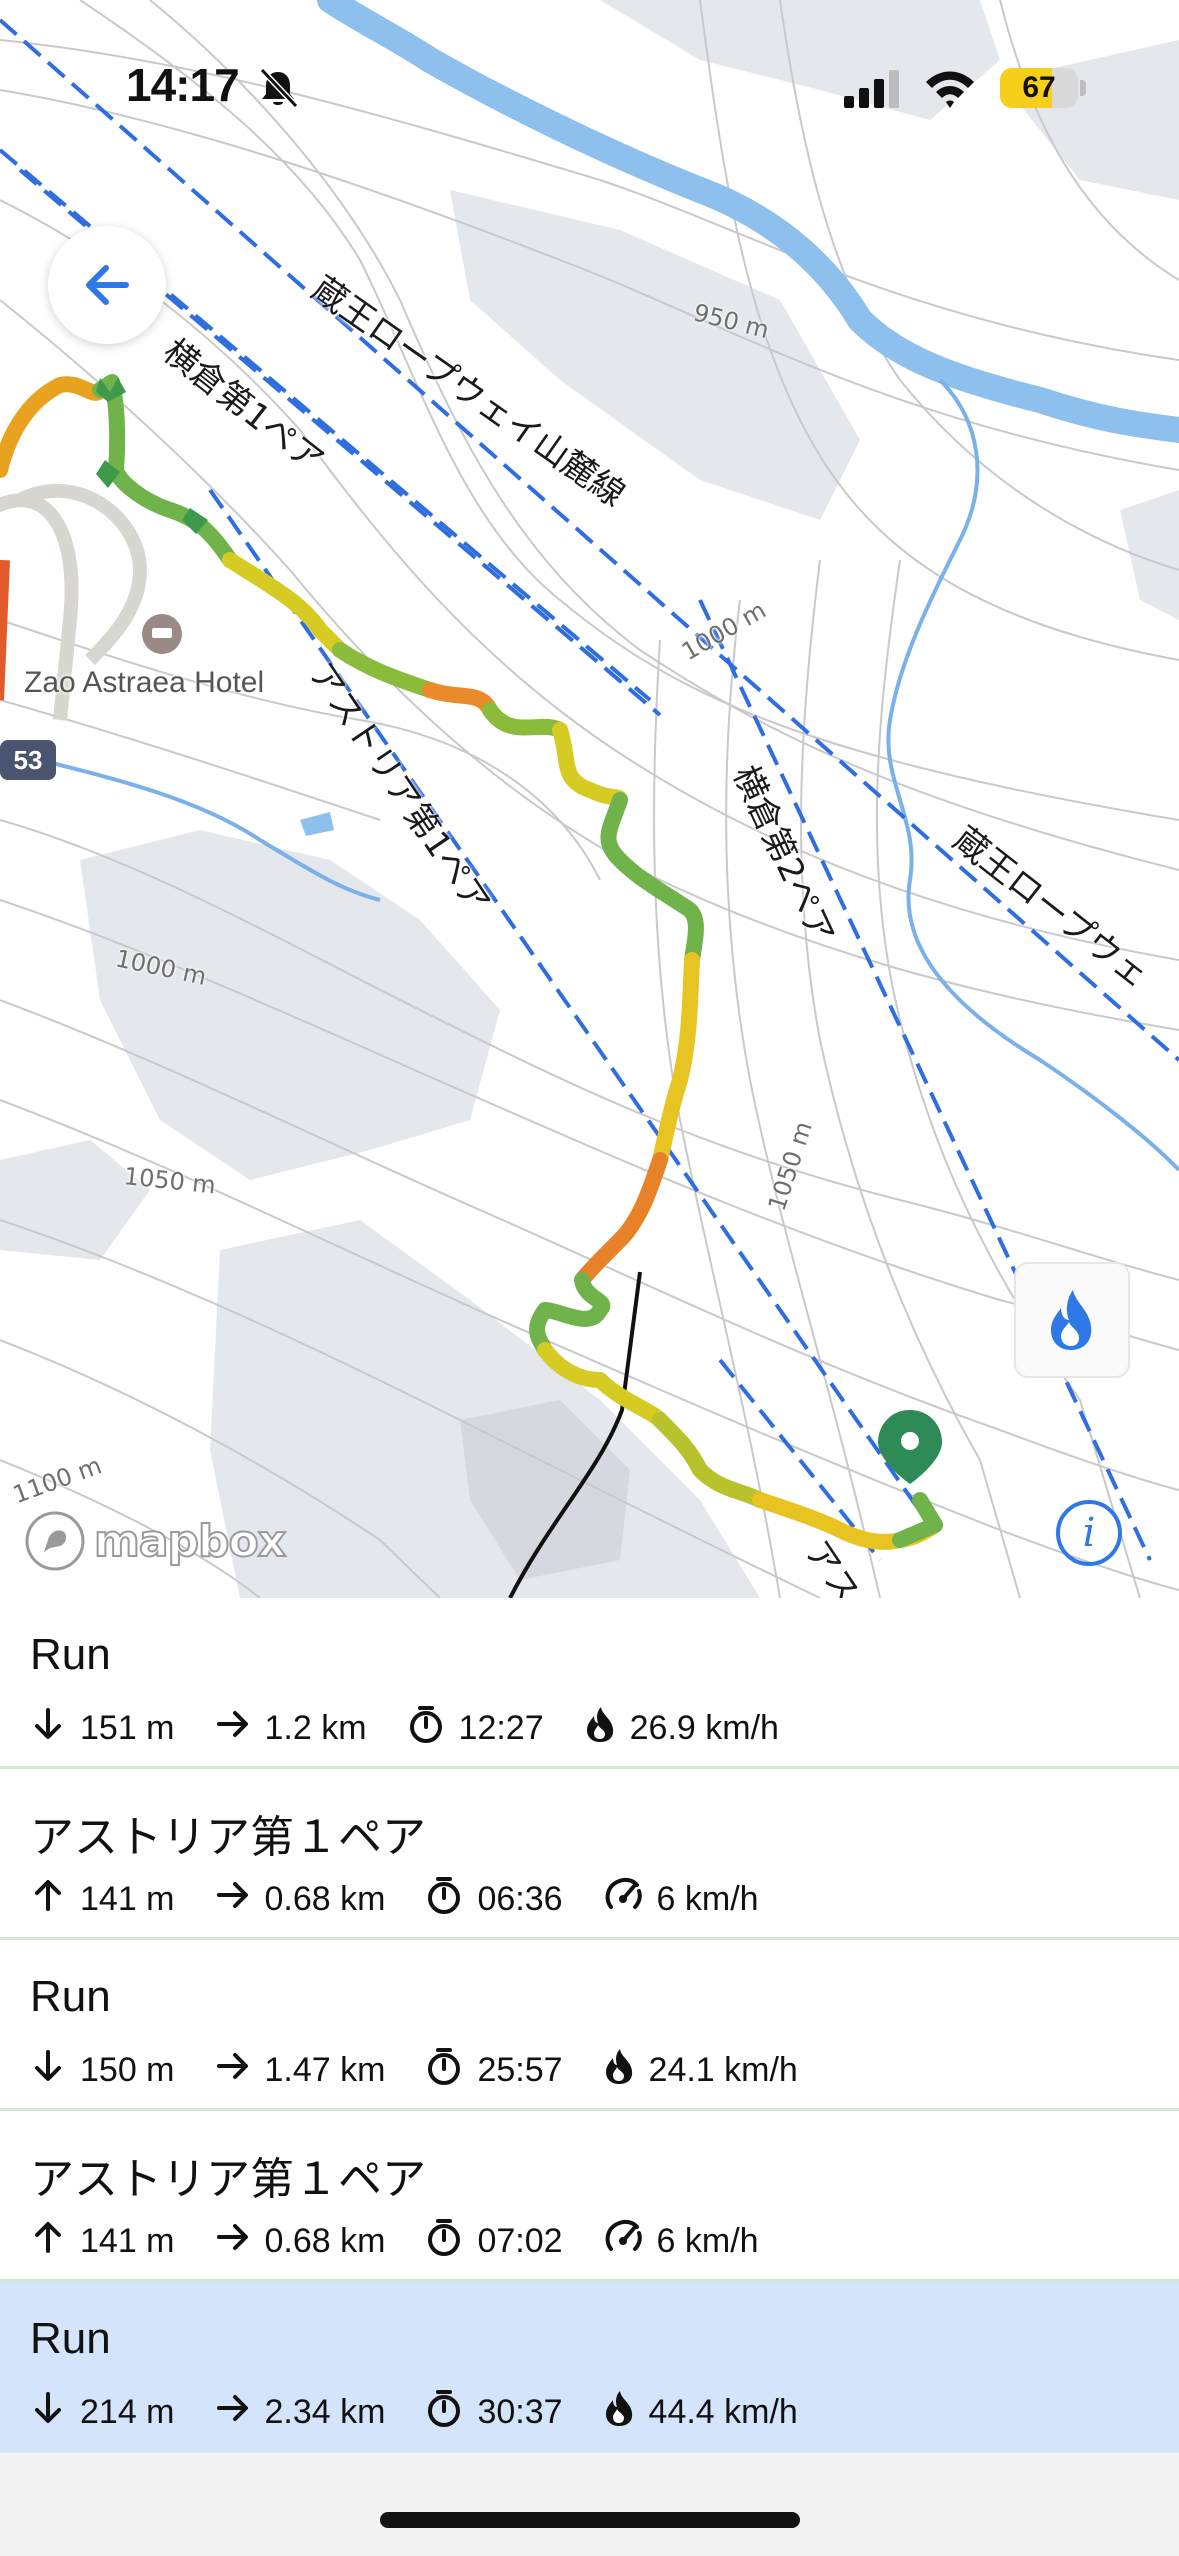 The width and height of the screenshot is (1179, 2556). Describe the element at coordinates (589, 2367) in the screenshot. I see `segment-row: Run 214 m 2.34 km 30:37 44.4 km/h` at that location.